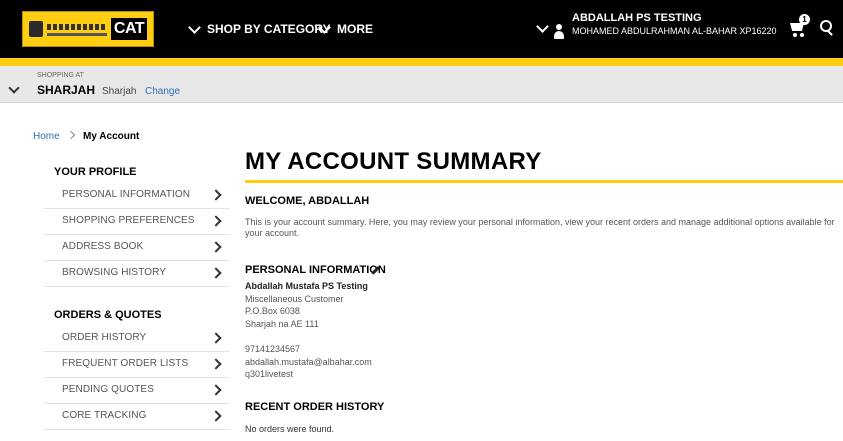  What do you see at coordinates (269, 29) in the screenshot?
I see `nav-shop-by-category-label: SHOP BY CATEGORY` at bounding box center [269, 29].